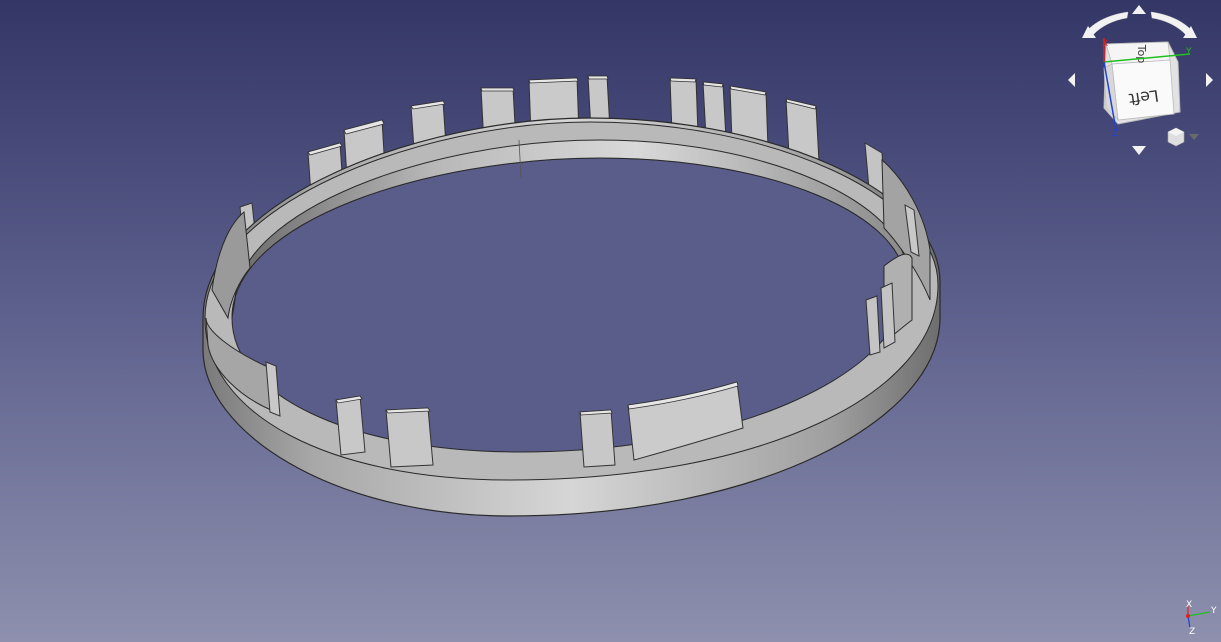 This screenshot has width=1221, height=642. I want to click on axis-triad: X Y Z, so click(1201, 618).